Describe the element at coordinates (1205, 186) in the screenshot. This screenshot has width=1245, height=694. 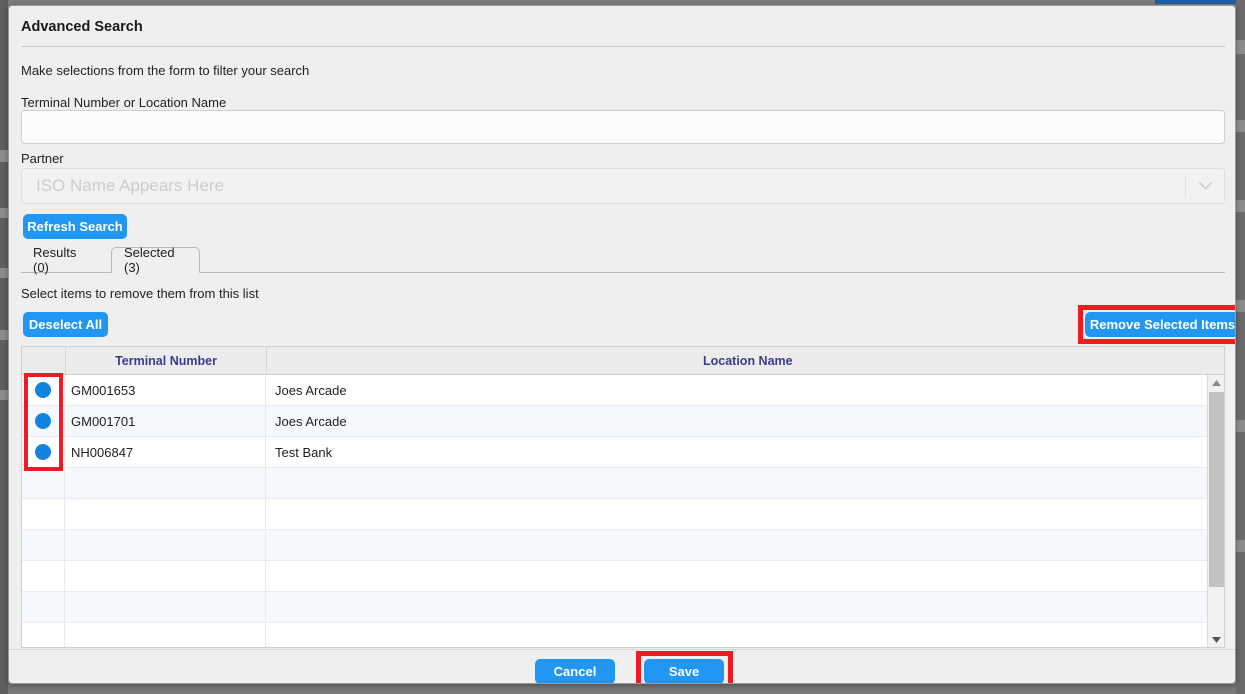
I see `chevron-down-icon` at that location.